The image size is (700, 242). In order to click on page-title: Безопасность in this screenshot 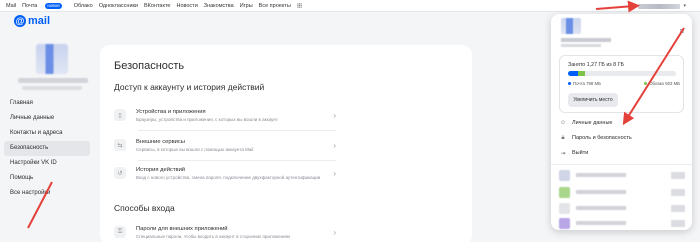, I will do `click(149, 66)`.